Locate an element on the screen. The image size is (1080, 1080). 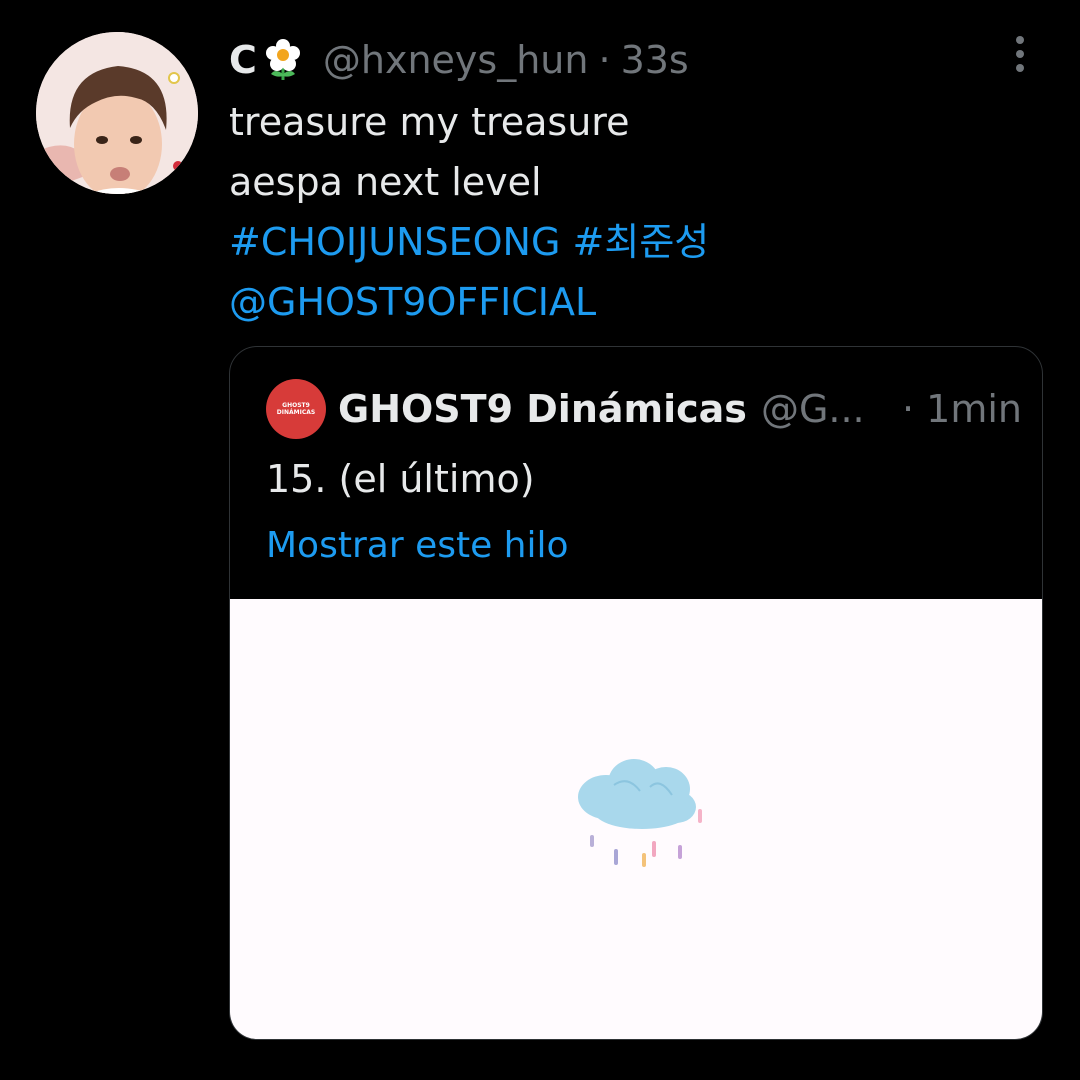
timestamp: 33s is located at coordinates (655, 60).